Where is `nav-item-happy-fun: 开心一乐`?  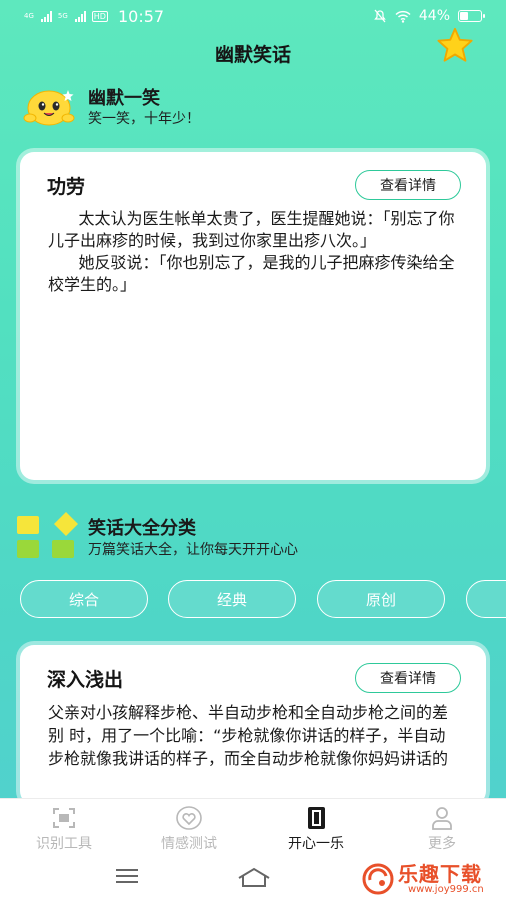 nav-item-happy-fun: 开心一乐 is located at coordinates (316, 831).